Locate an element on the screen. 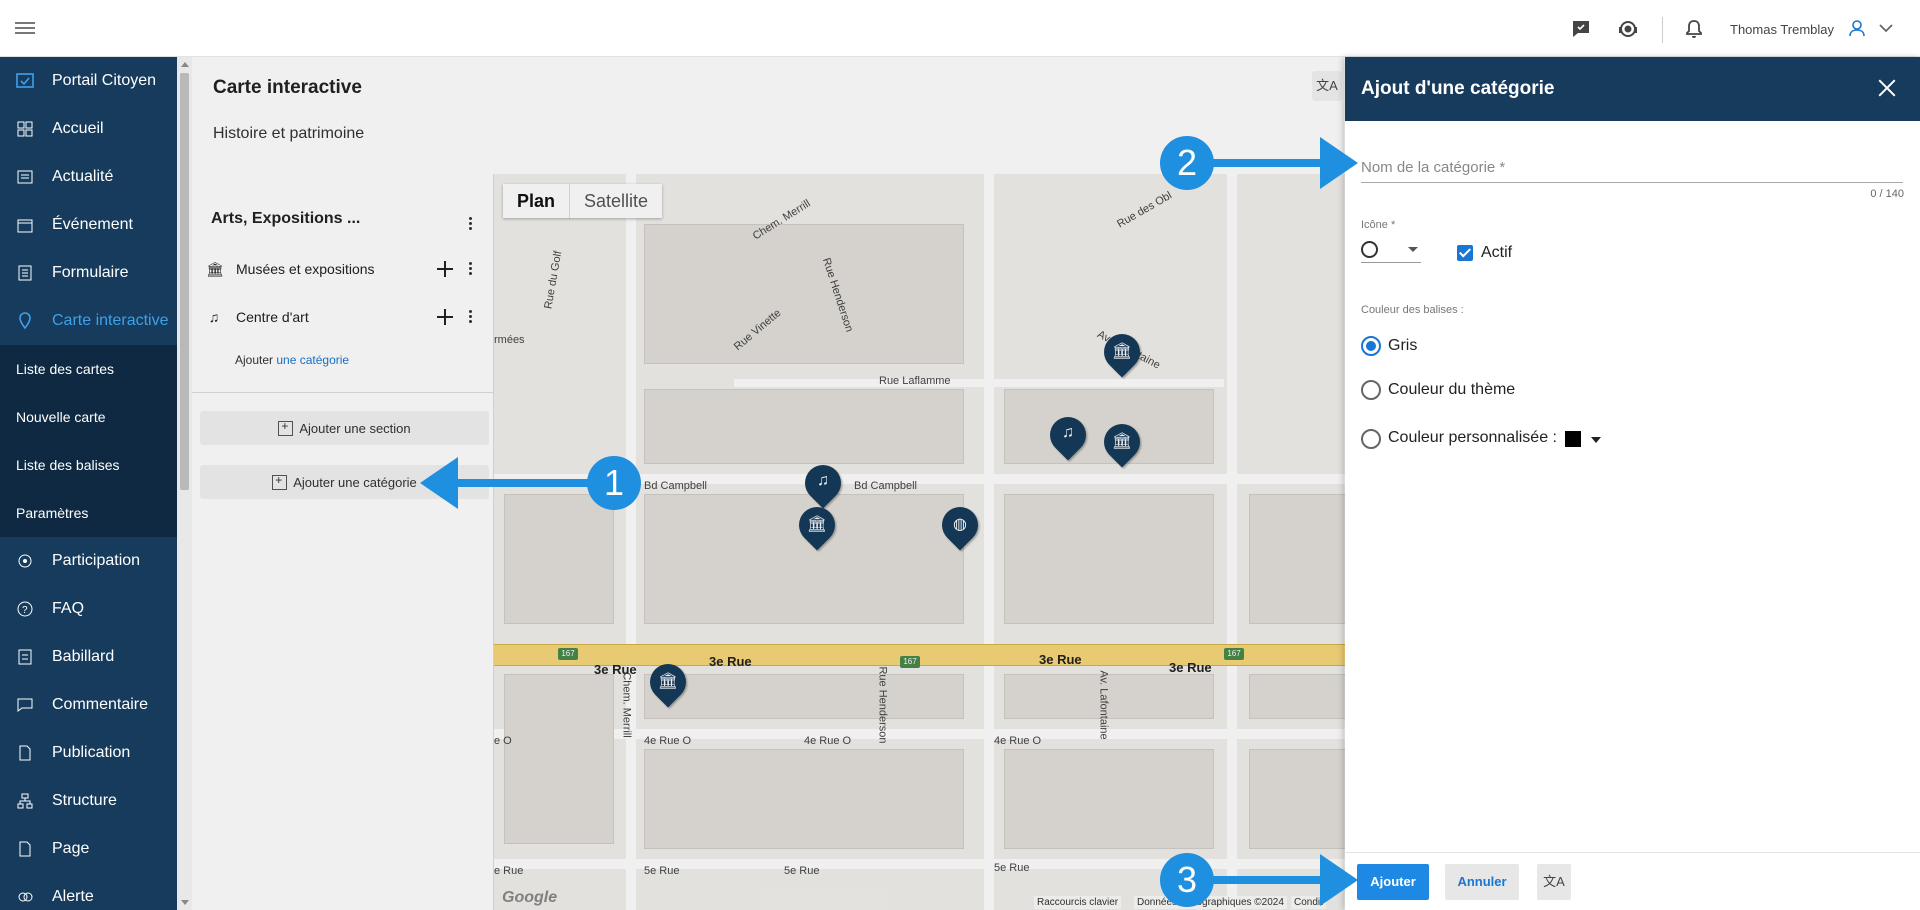  feedback-icon is located at coordinates (1582, 30).